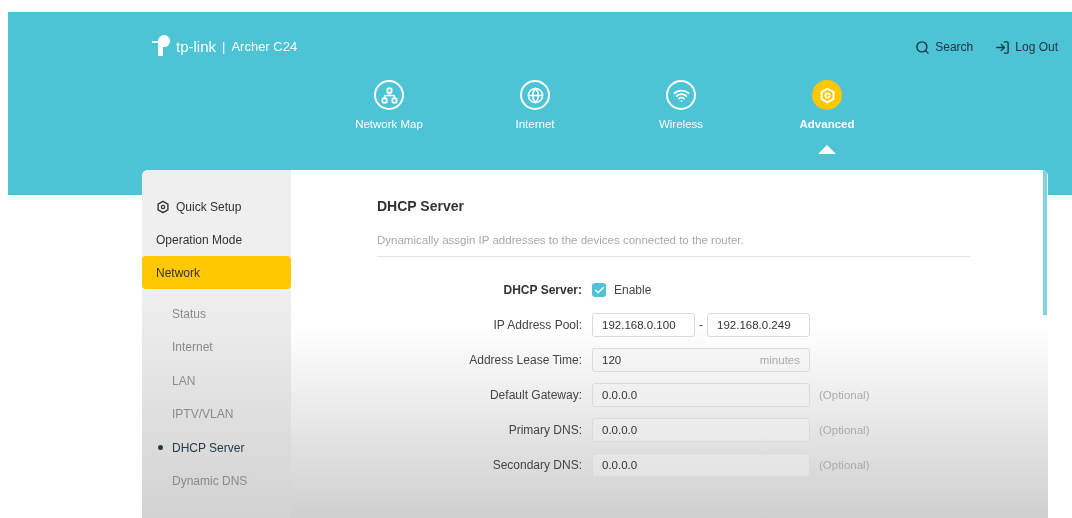 Image resolution: width=1072 pixels, height=518 pixels. I want to click on sidebar-subitem: DHCP Server, so click(216, 448).